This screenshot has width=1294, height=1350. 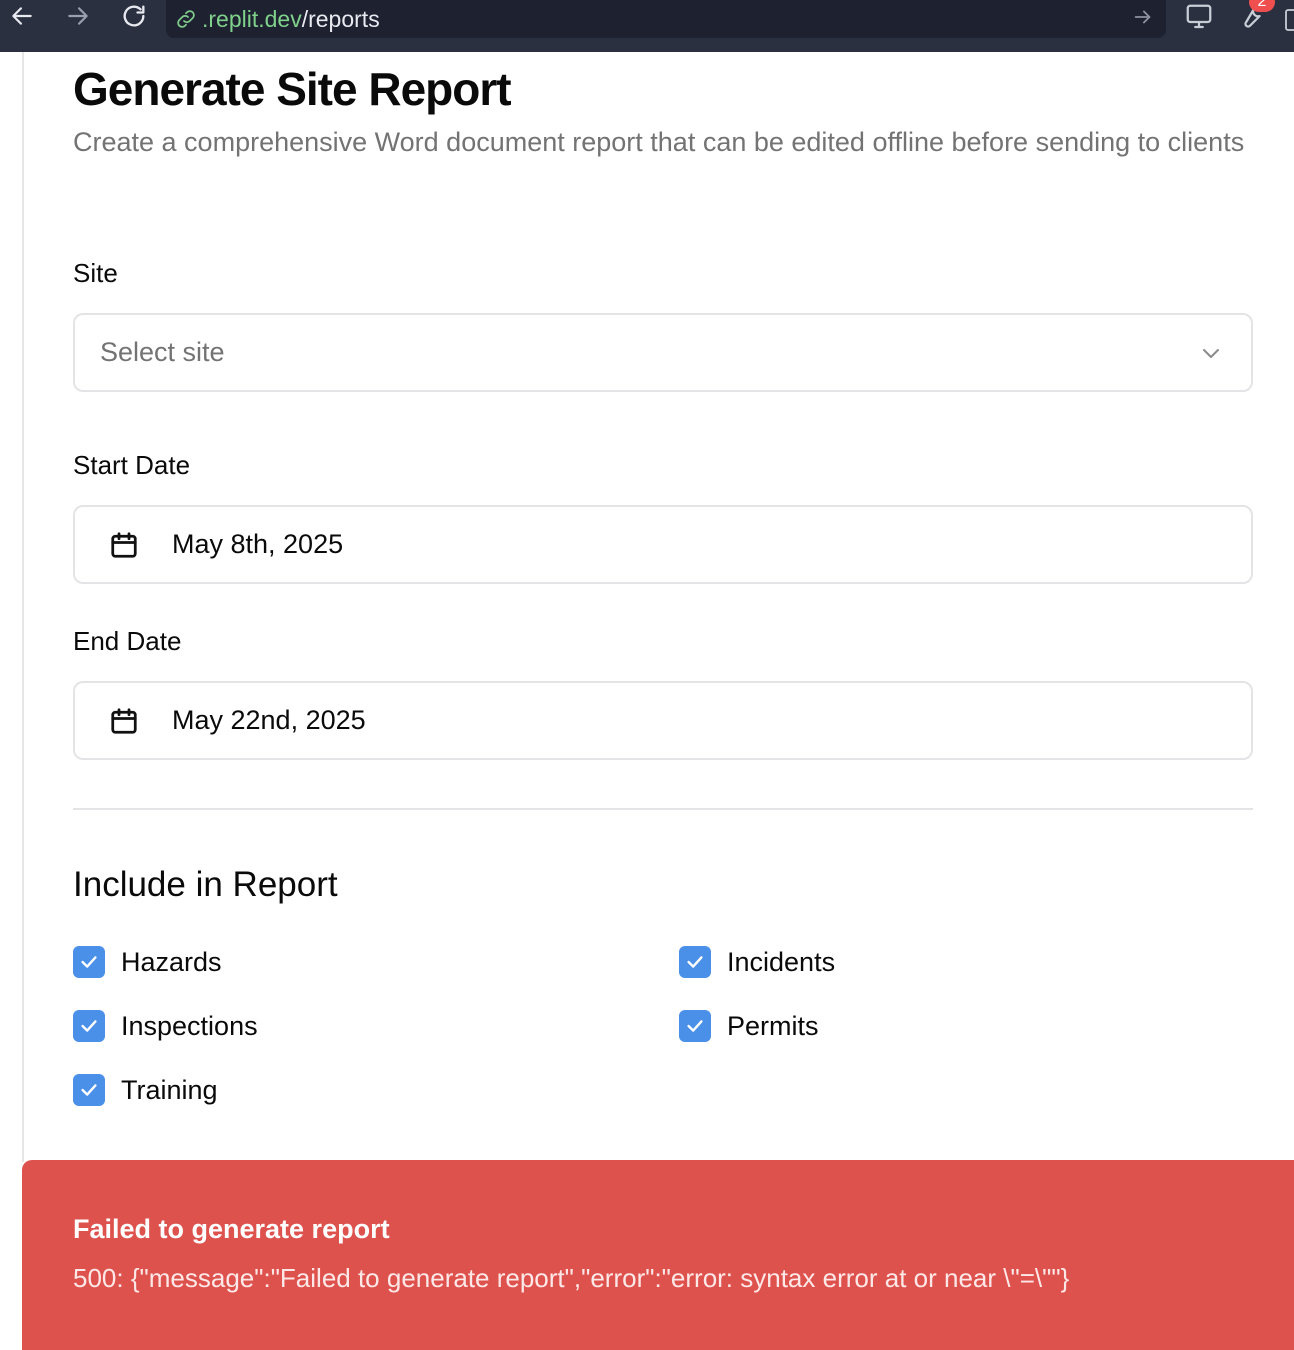 What do you see at coordinates (127, 641) in the screenshot?
I see `end-date-label: End Date` at bounding box center [127, 641].